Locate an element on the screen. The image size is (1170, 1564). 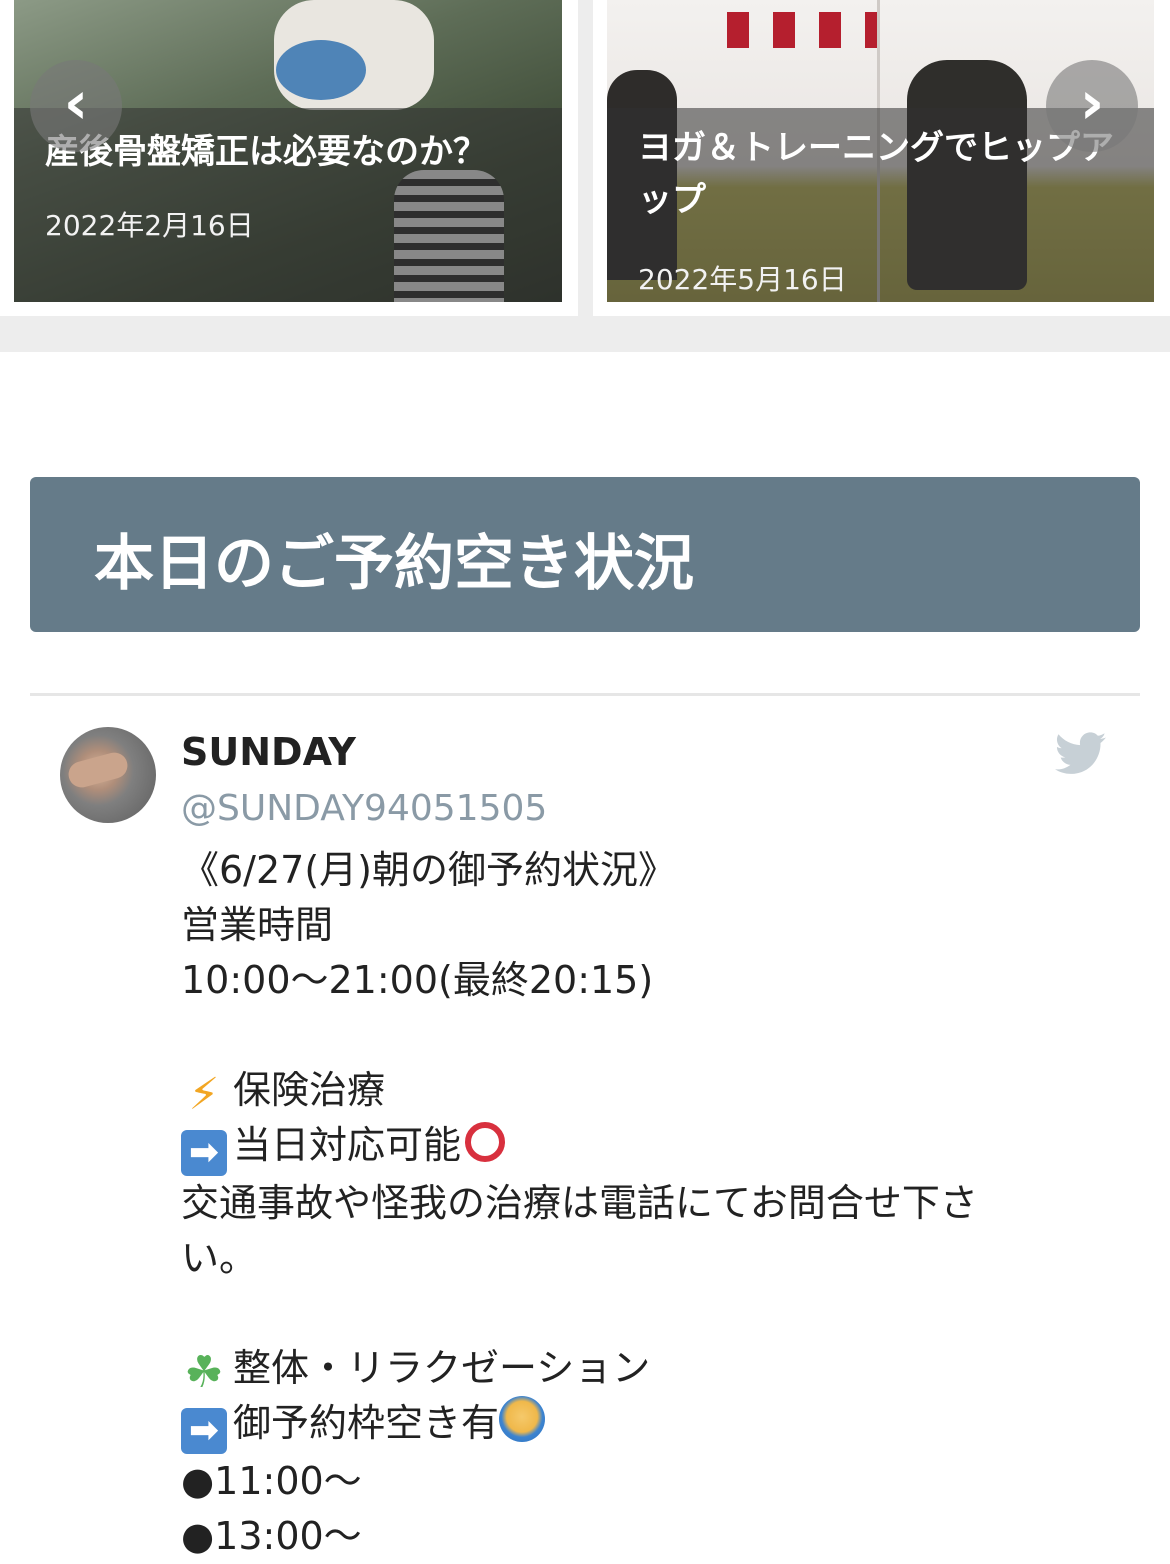
carousel-prev-button: ‹ is located at coordinates (76, 106).